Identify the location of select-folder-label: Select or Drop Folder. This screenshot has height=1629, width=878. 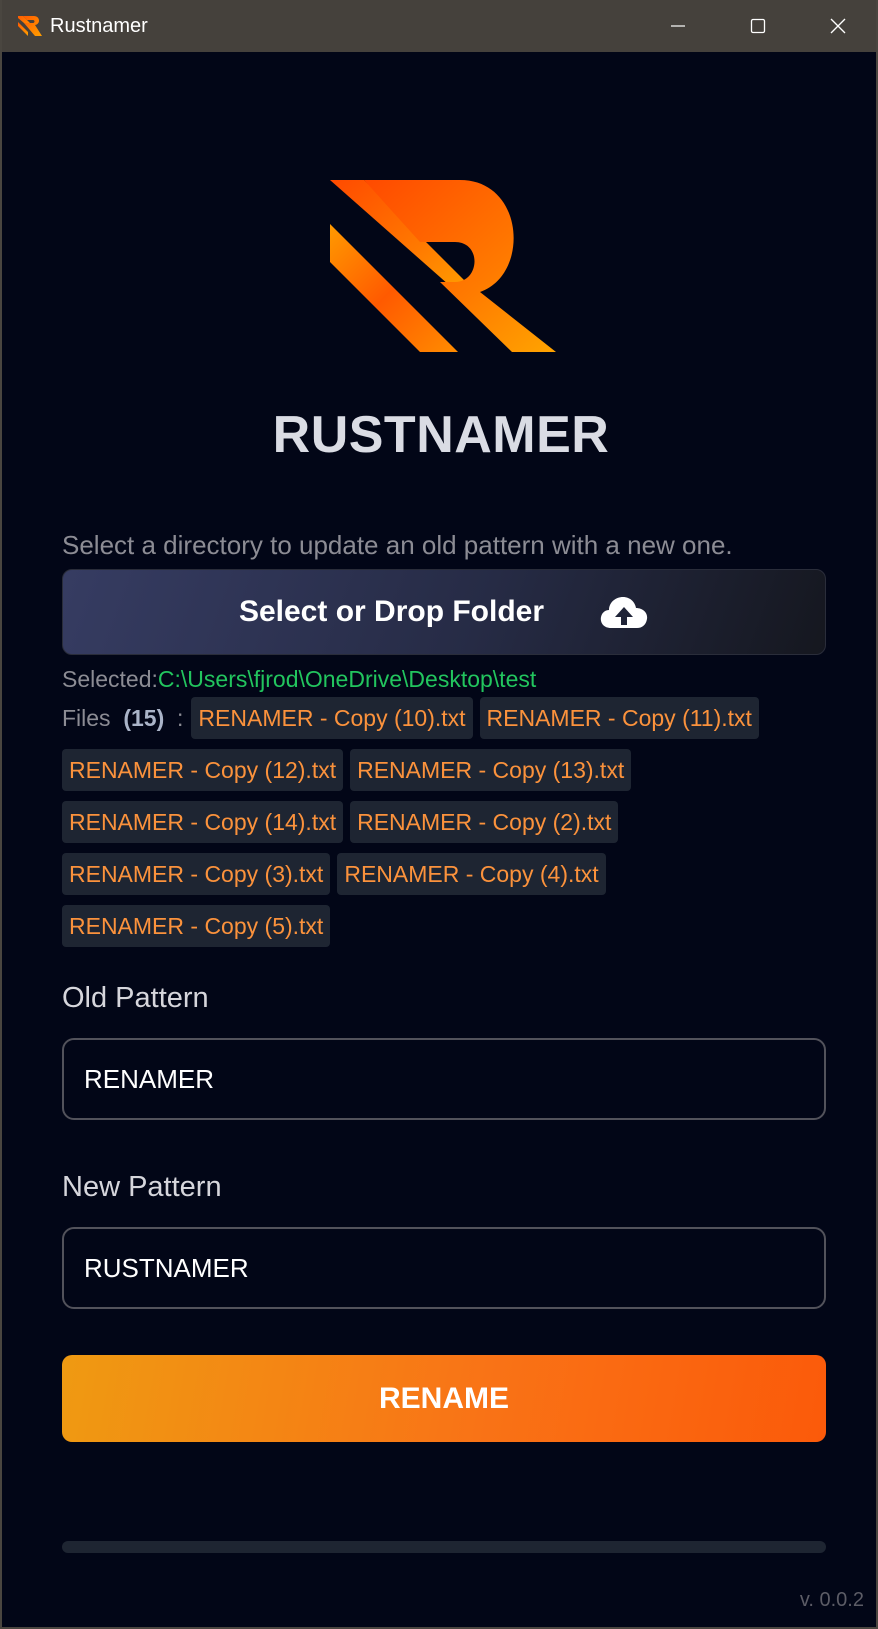
(391, 611).